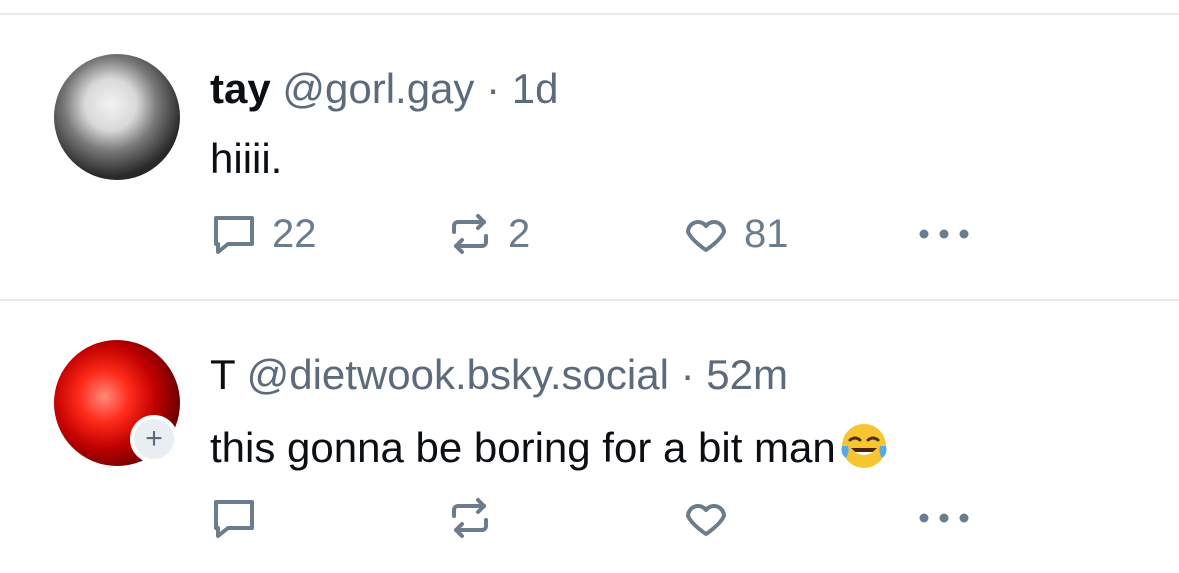 This screenshot has height=573, width=1179. I want to click on handle: @dietwook.bsky.social, so click(458, 374).